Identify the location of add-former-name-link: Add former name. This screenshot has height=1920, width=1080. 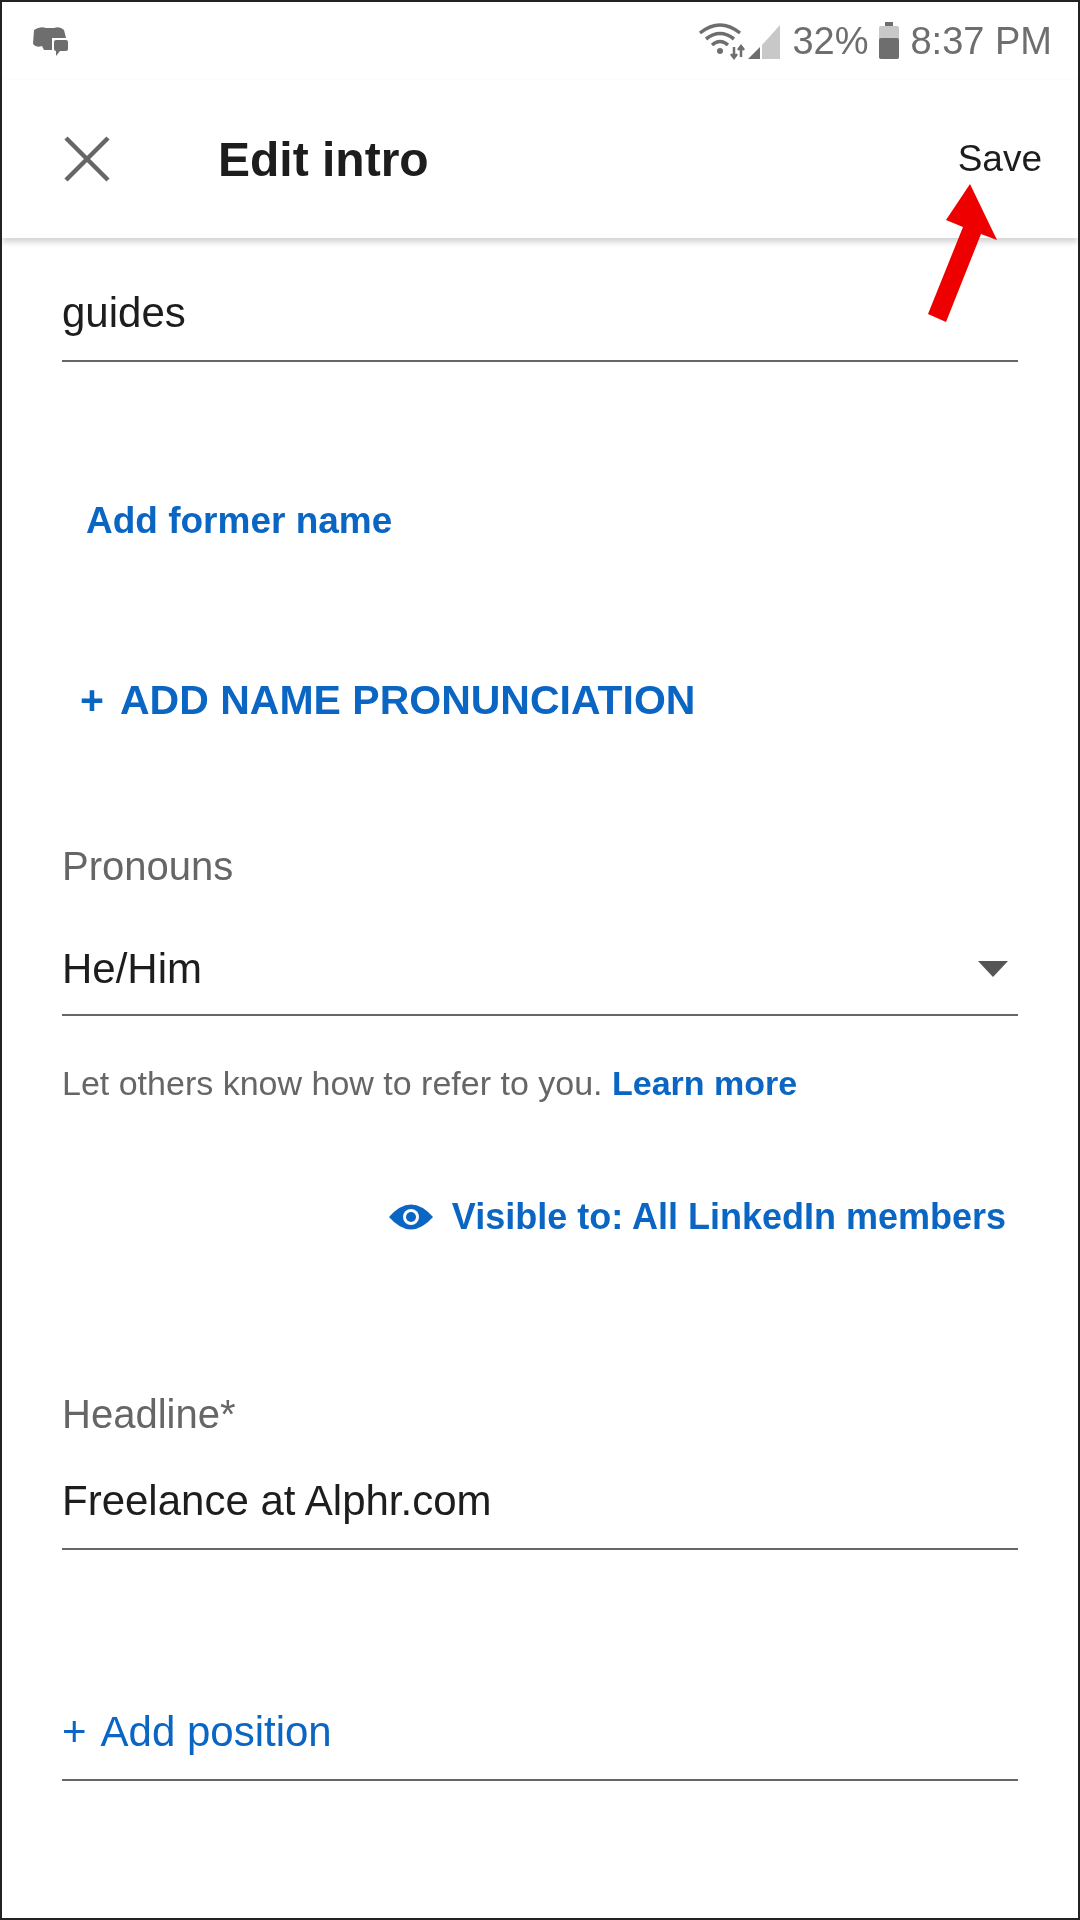
(239, 521).